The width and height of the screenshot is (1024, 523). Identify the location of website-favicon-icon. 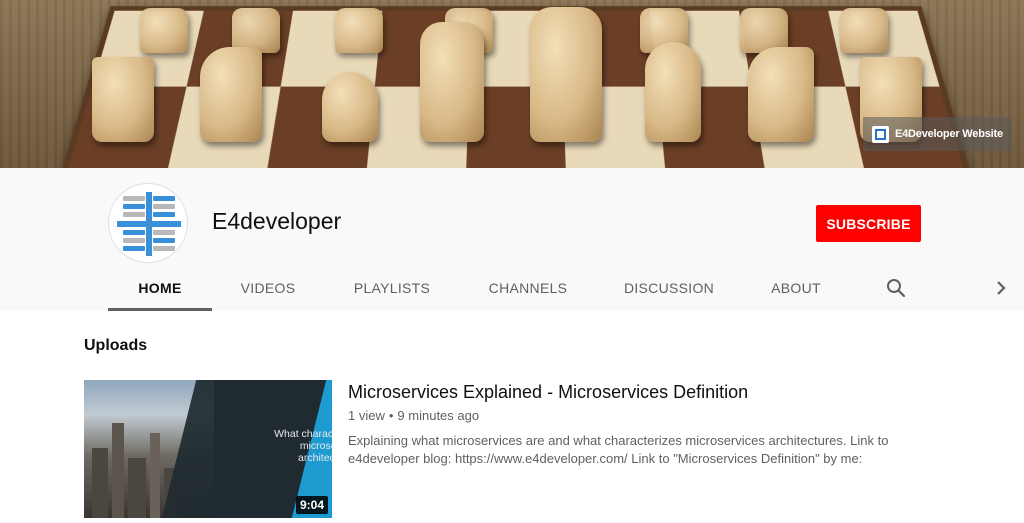
(880, 134).